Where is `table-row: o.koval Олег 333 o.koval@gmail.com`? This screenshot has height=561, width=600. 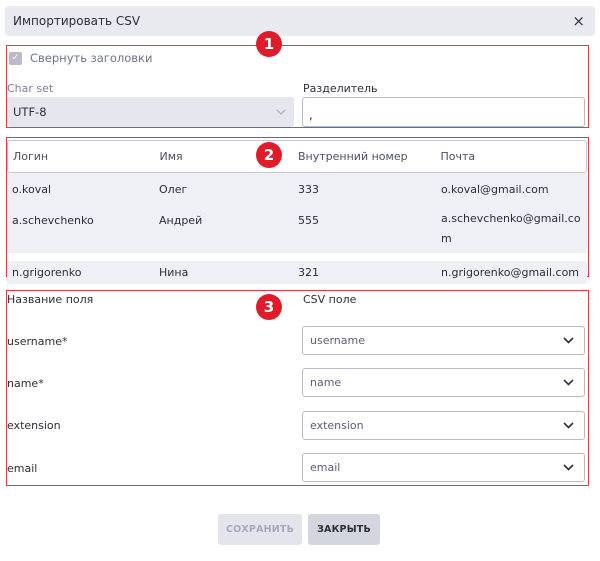 table-row: o.koval Олег 333 o.koval@gmail.com is located at coordinates (297, 189).